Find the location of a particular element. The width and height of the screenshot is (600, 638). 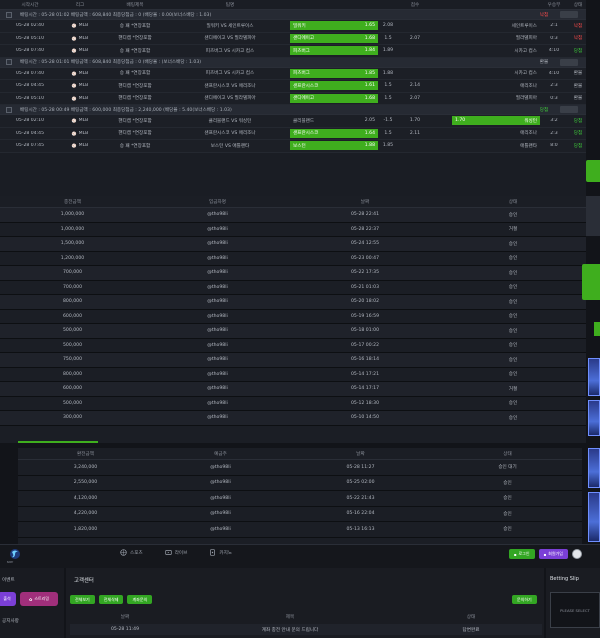

stream-button: ✿ 스트리밍 is located at coordinates (39, 599).